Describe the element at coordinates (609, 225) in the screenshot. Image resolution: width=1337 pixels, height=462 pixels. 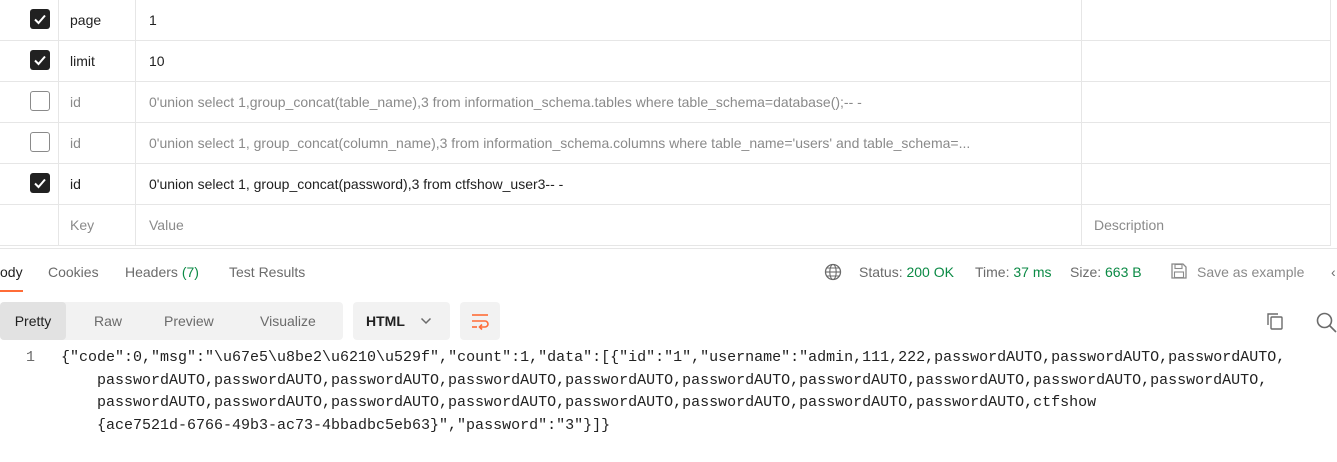
I see `new-param-value-input: Value` at that location.